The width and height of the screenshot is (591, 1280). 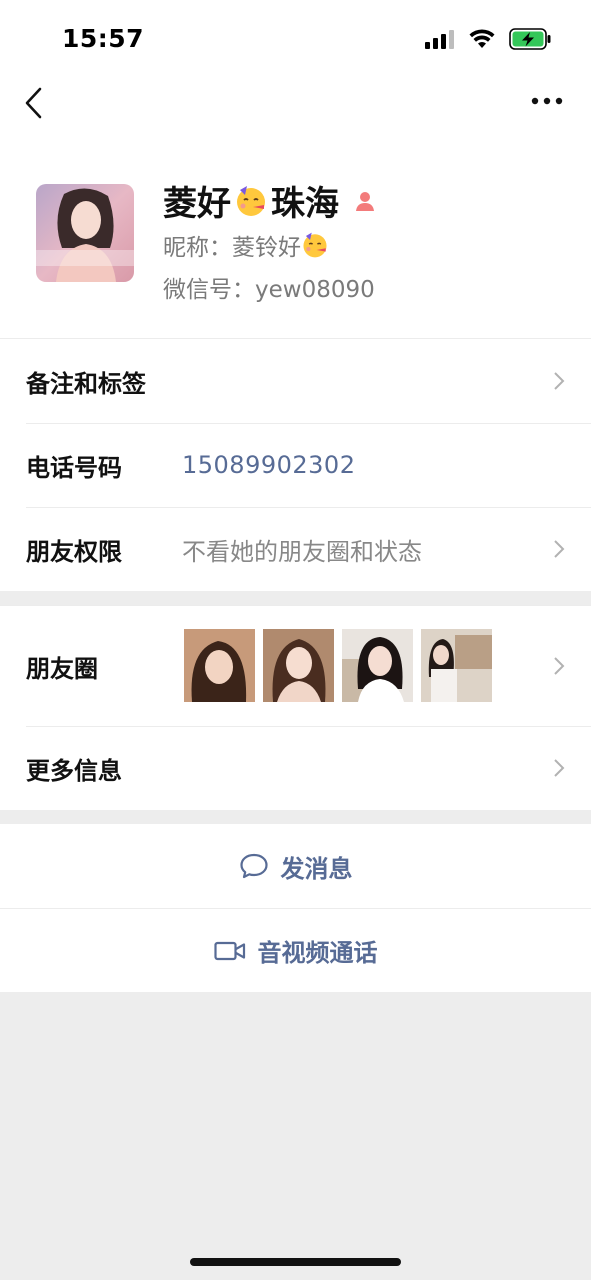 What do you see at coordinates (74, 770) in the screenshot?
I see `more-info-label: 更多信息` at bounding box center [74, 770].